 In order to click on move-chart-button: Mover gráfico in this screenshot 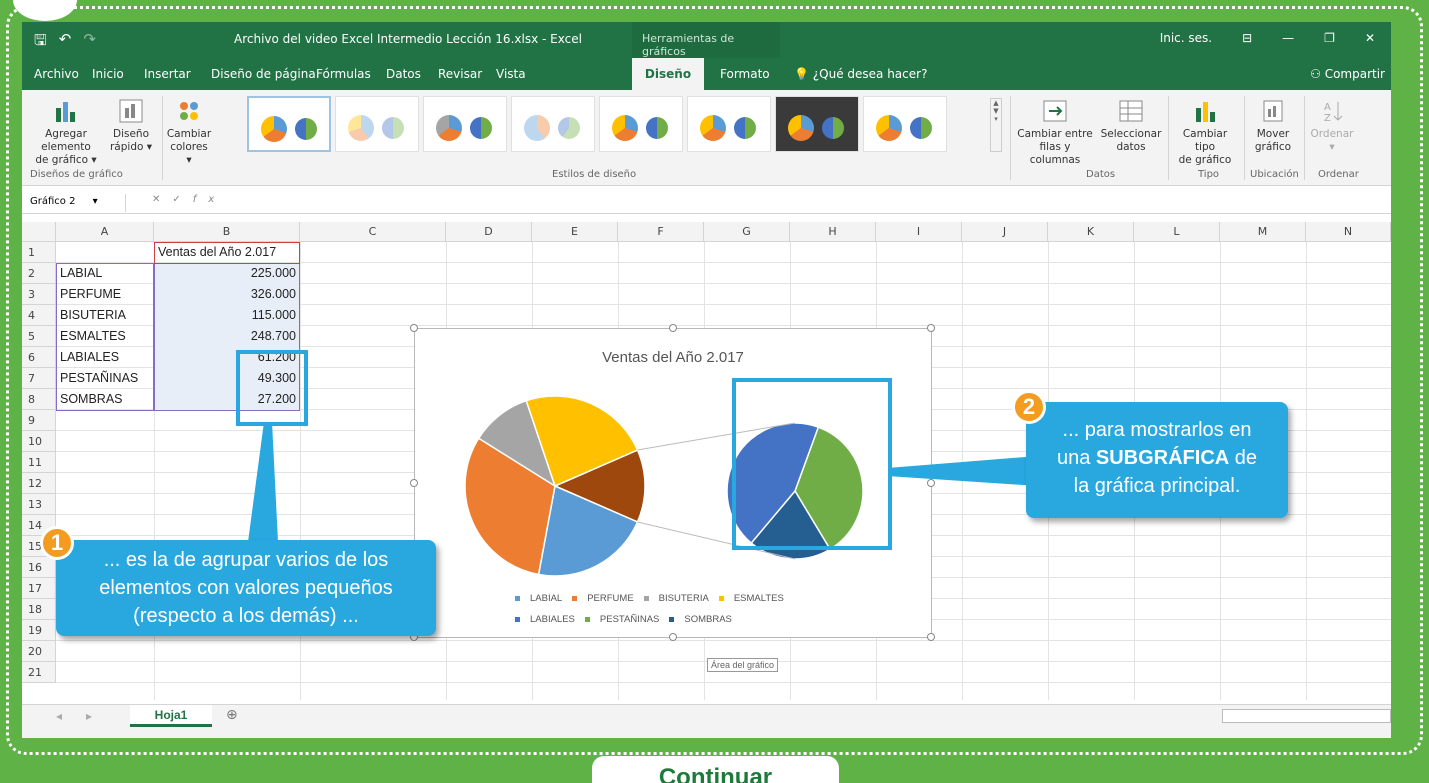, I will do `click(1273, 126)`.